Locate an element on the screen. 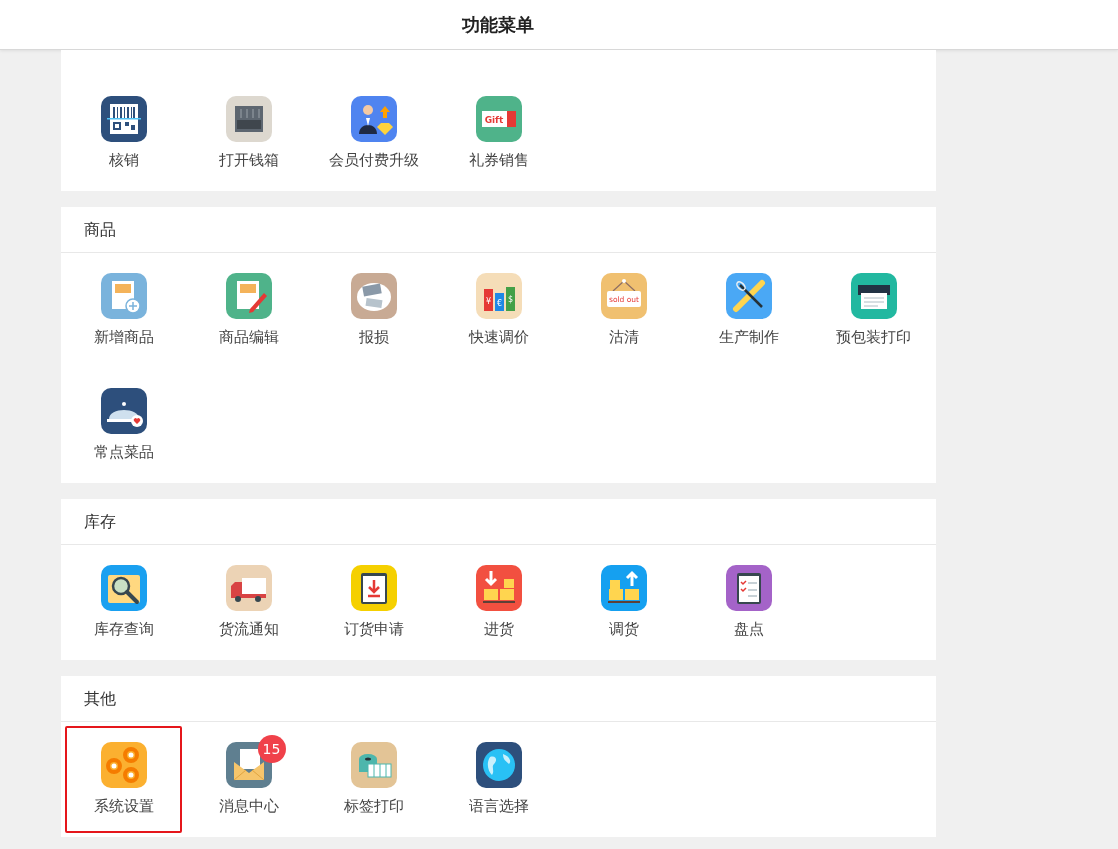 Image resolution: width=1118 pixels, height=849 pixels. menu-item: 新增商品 is located at coordinates (123, 310).